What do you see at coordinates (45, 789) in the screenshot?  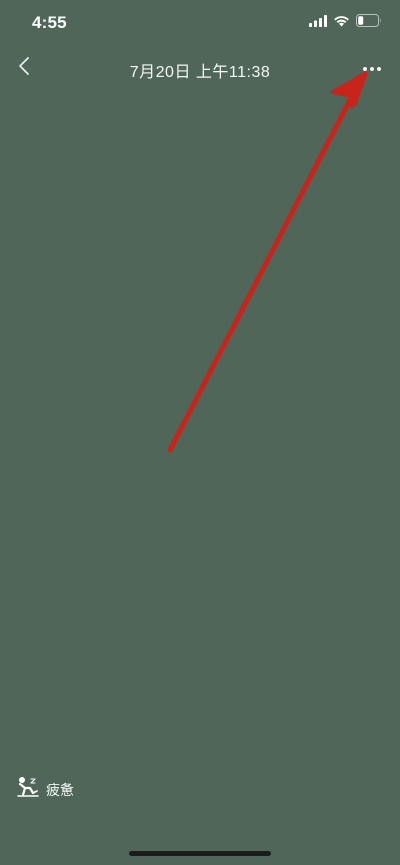 I see `mood-tag: 疲惫` at bounding box center [45, 789].